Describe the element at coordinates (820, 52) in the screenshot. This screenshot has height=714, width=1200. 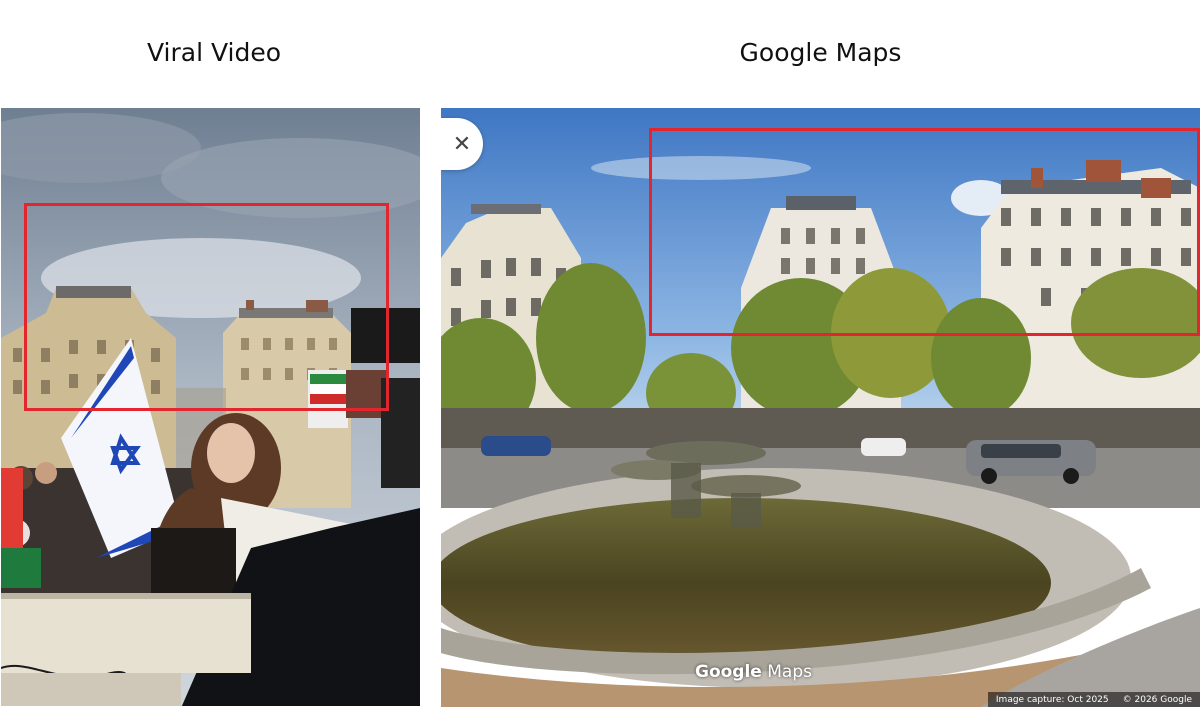
I see `google-maps-title: Google Maps` at that location.